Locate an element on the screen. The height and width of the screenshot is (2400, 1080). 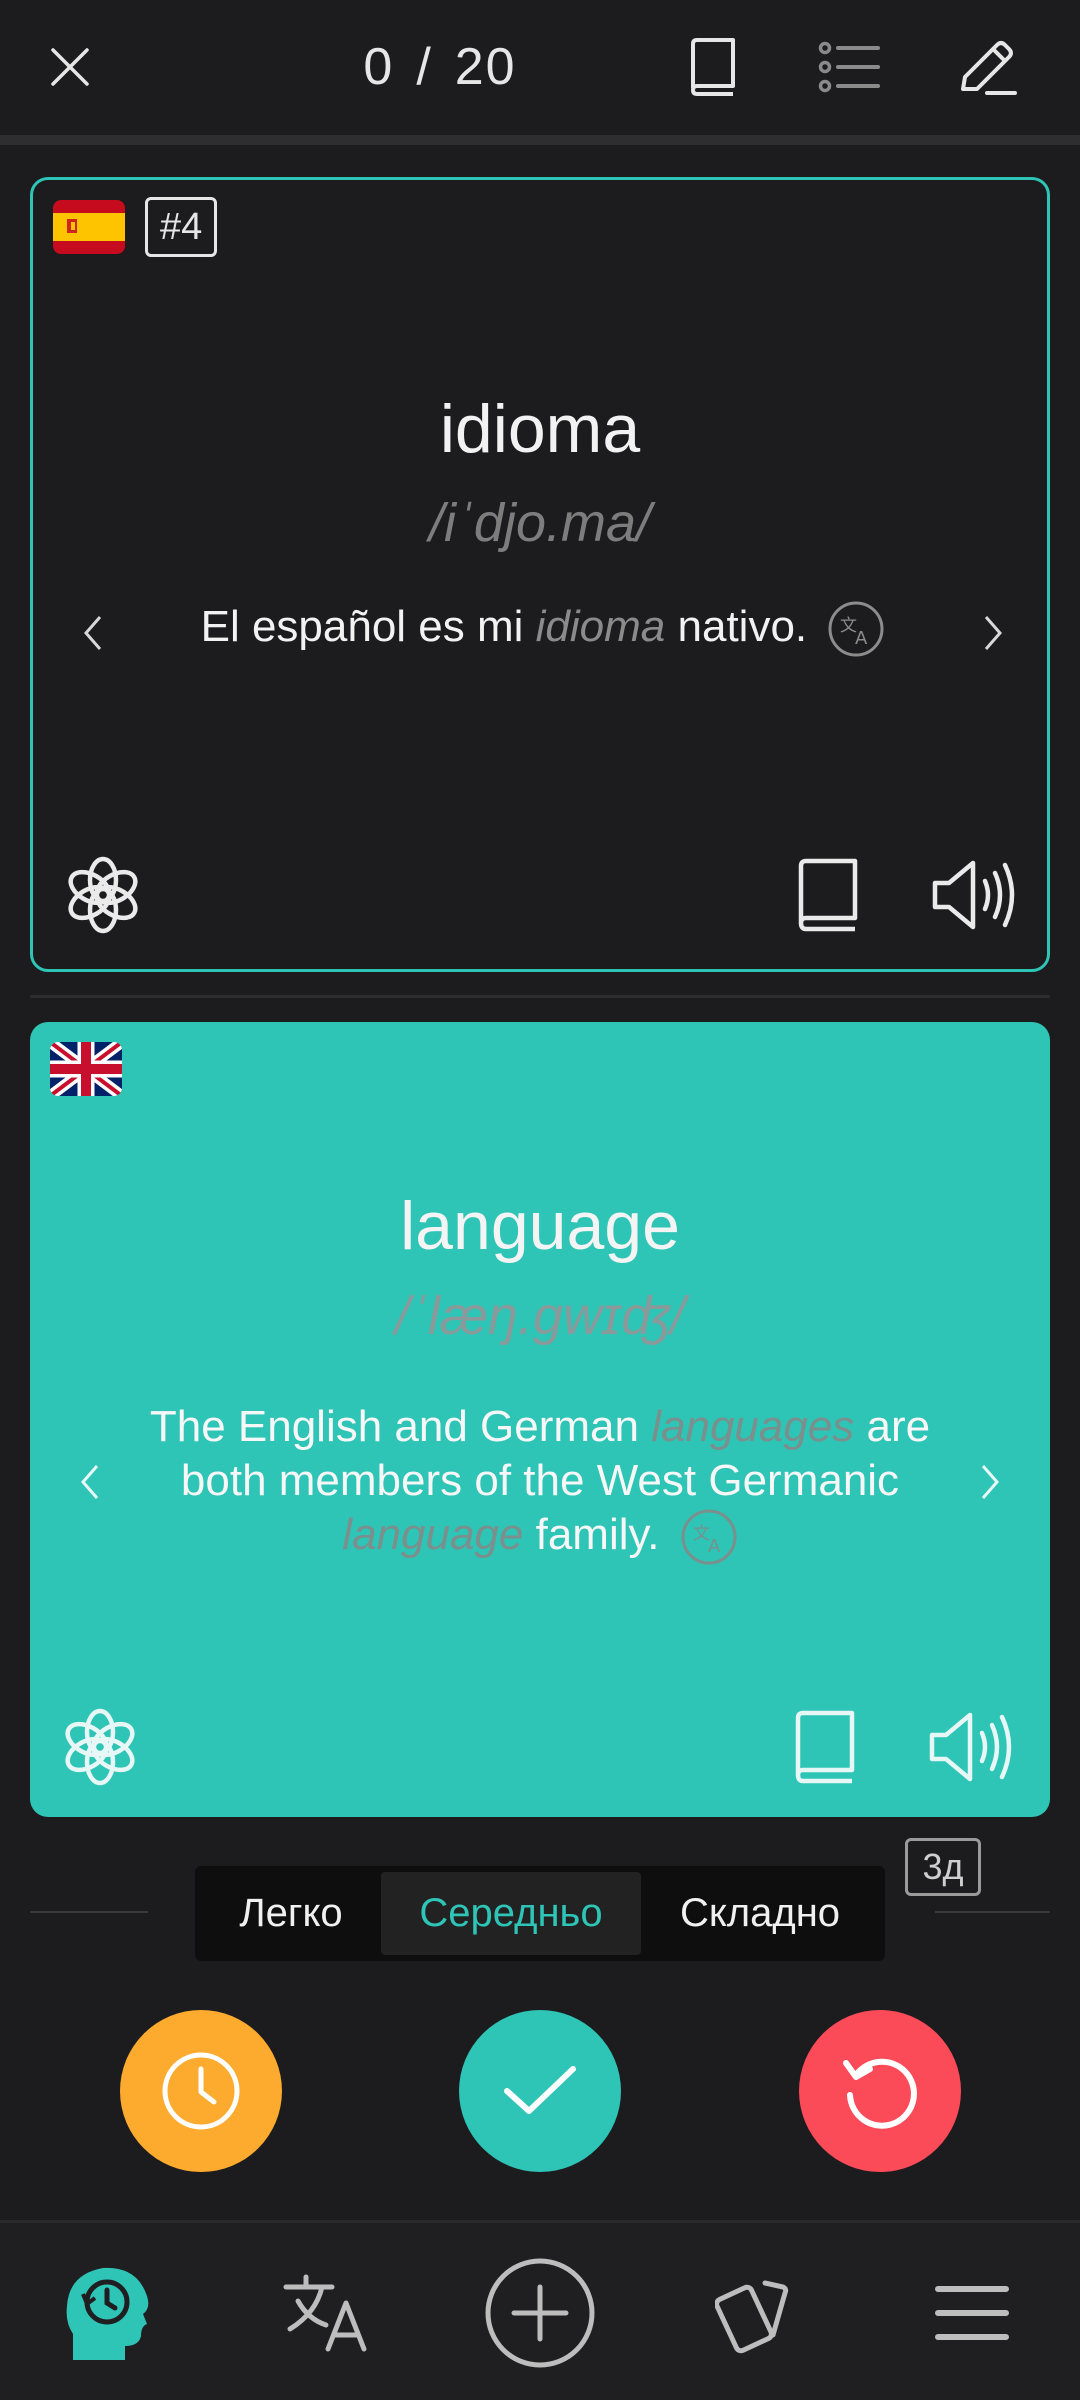
repeat-button is located at coordinates (880, 2091).